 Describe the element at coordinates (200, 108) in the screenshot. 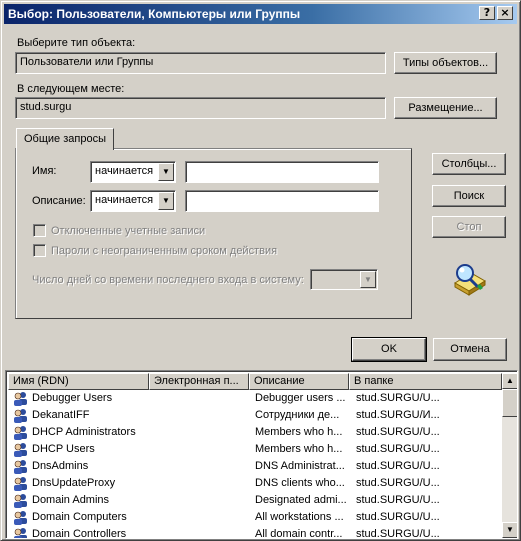

I see `location-field: stud.surgu` at that location.